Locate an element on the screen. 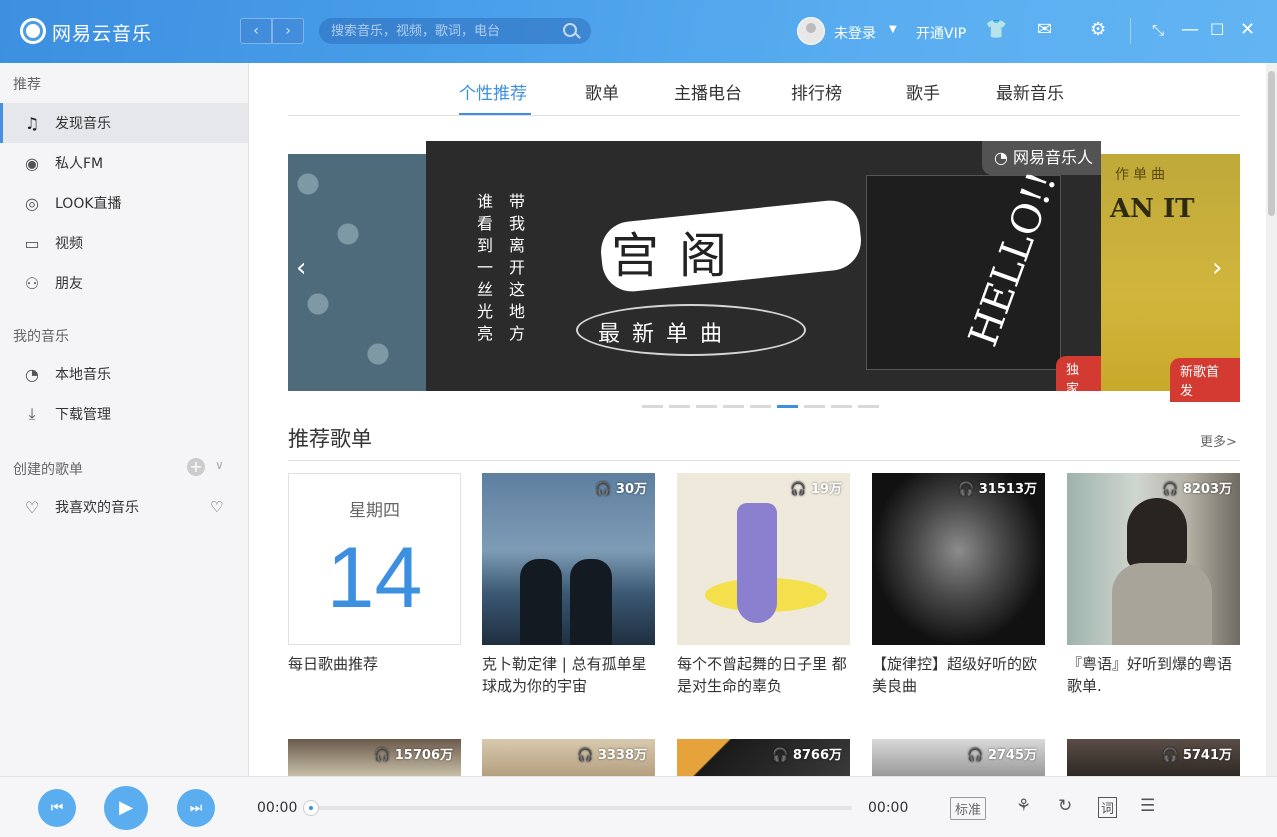  title-bar: 网易云音乐 ‹ › 未登录 ▼ 开通VIP 👕 ✉ ⚙ ⤡ — ☐ ✕ is located at coordinates (638, 31).